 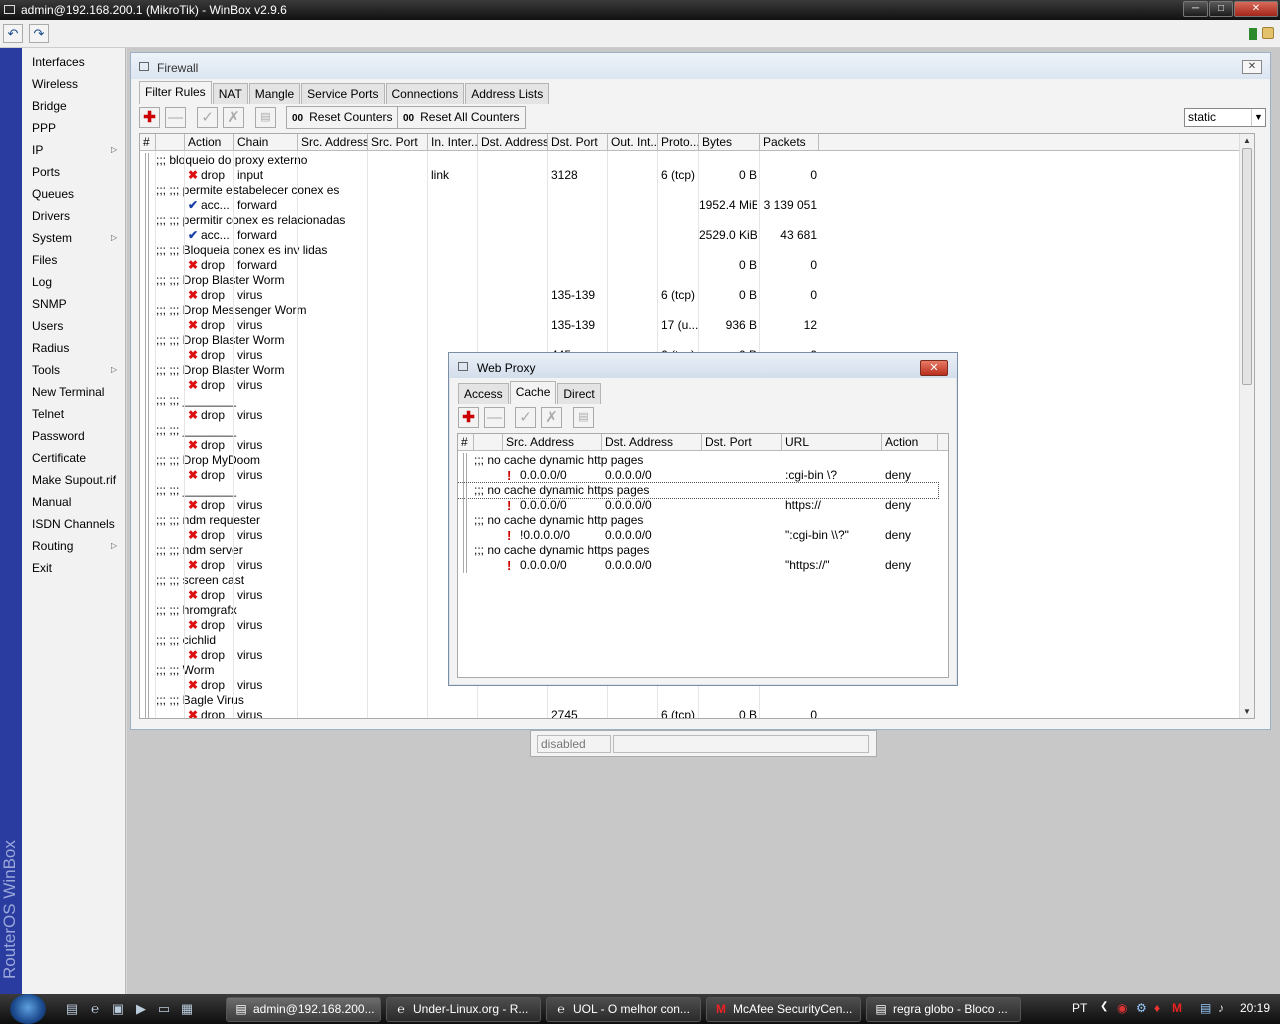 What do you see at coordinates (513, 142) in the screenshot?
I see `column-header-dst-address: Dst. Address` at bounding box center [513, 142].